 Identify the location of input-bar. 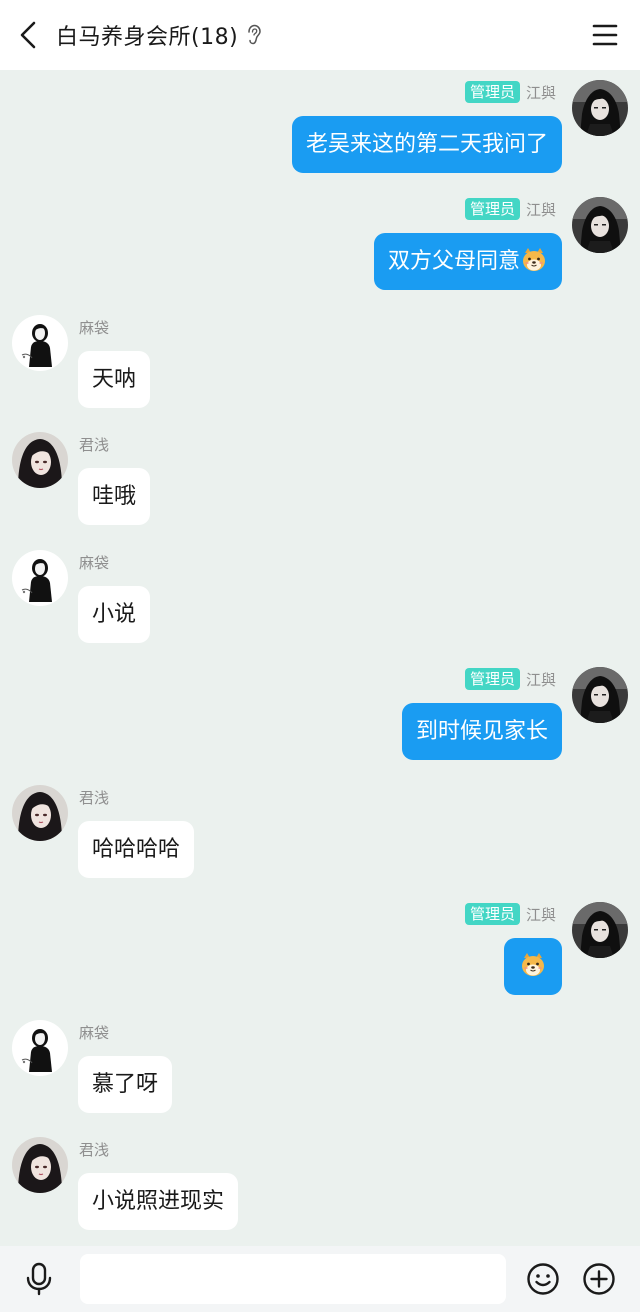
(320, 1279).